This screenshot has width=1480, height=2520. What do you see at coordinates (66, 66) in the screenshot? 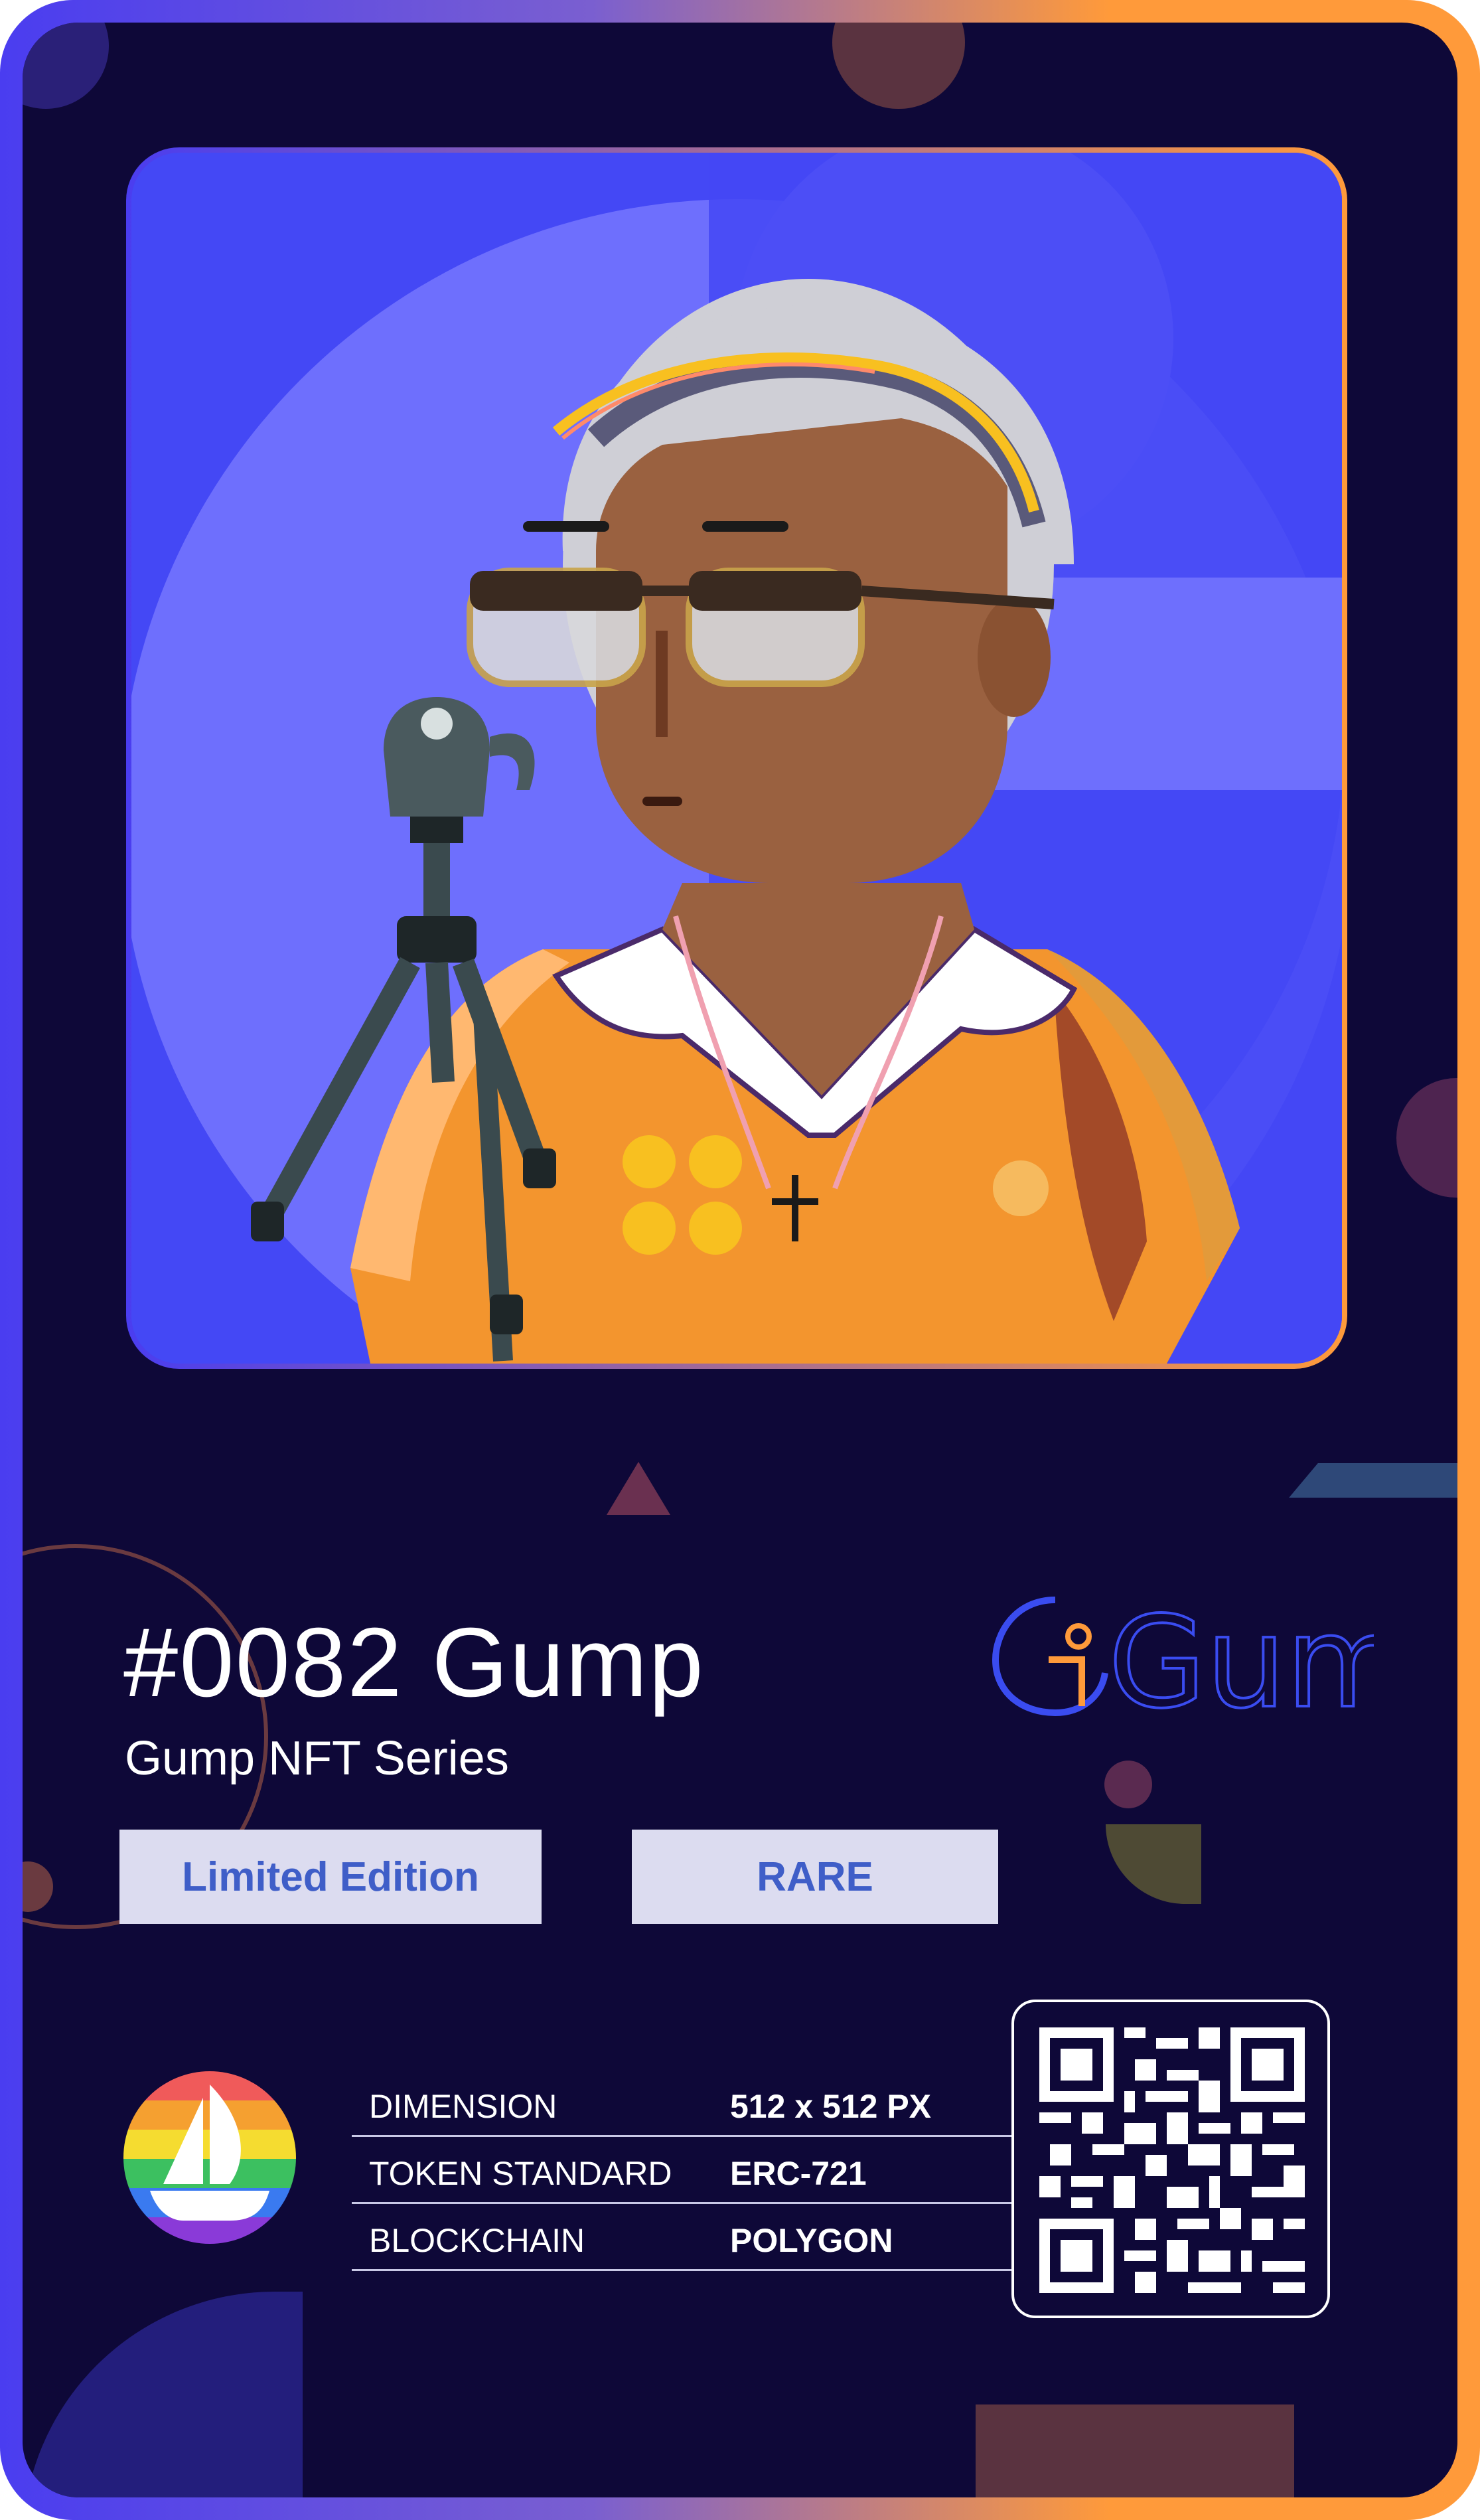
I see `deco-circle-top-left` at bounding box center [66, 66].